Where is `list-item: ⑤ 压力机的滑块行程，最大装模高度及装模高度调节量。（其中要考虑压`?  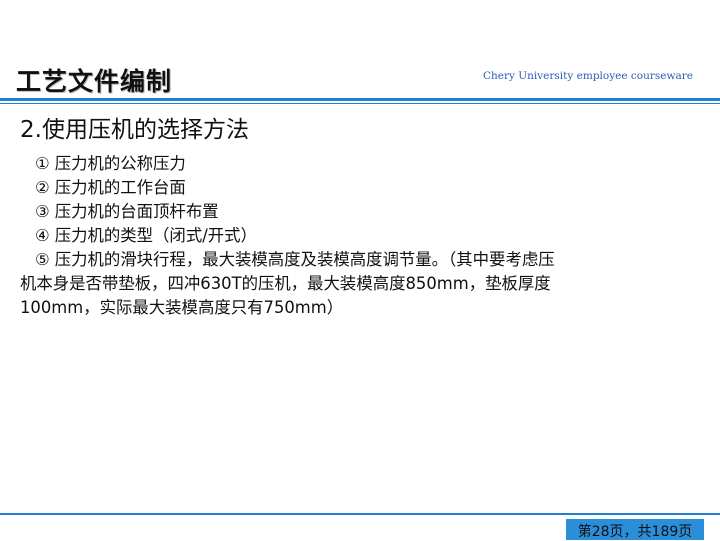
list-item: ⑤ 压力机的滑块行程，最大装模高度及装模高度调节量。（其中要考虑压 is located at coordinates (358, 260).